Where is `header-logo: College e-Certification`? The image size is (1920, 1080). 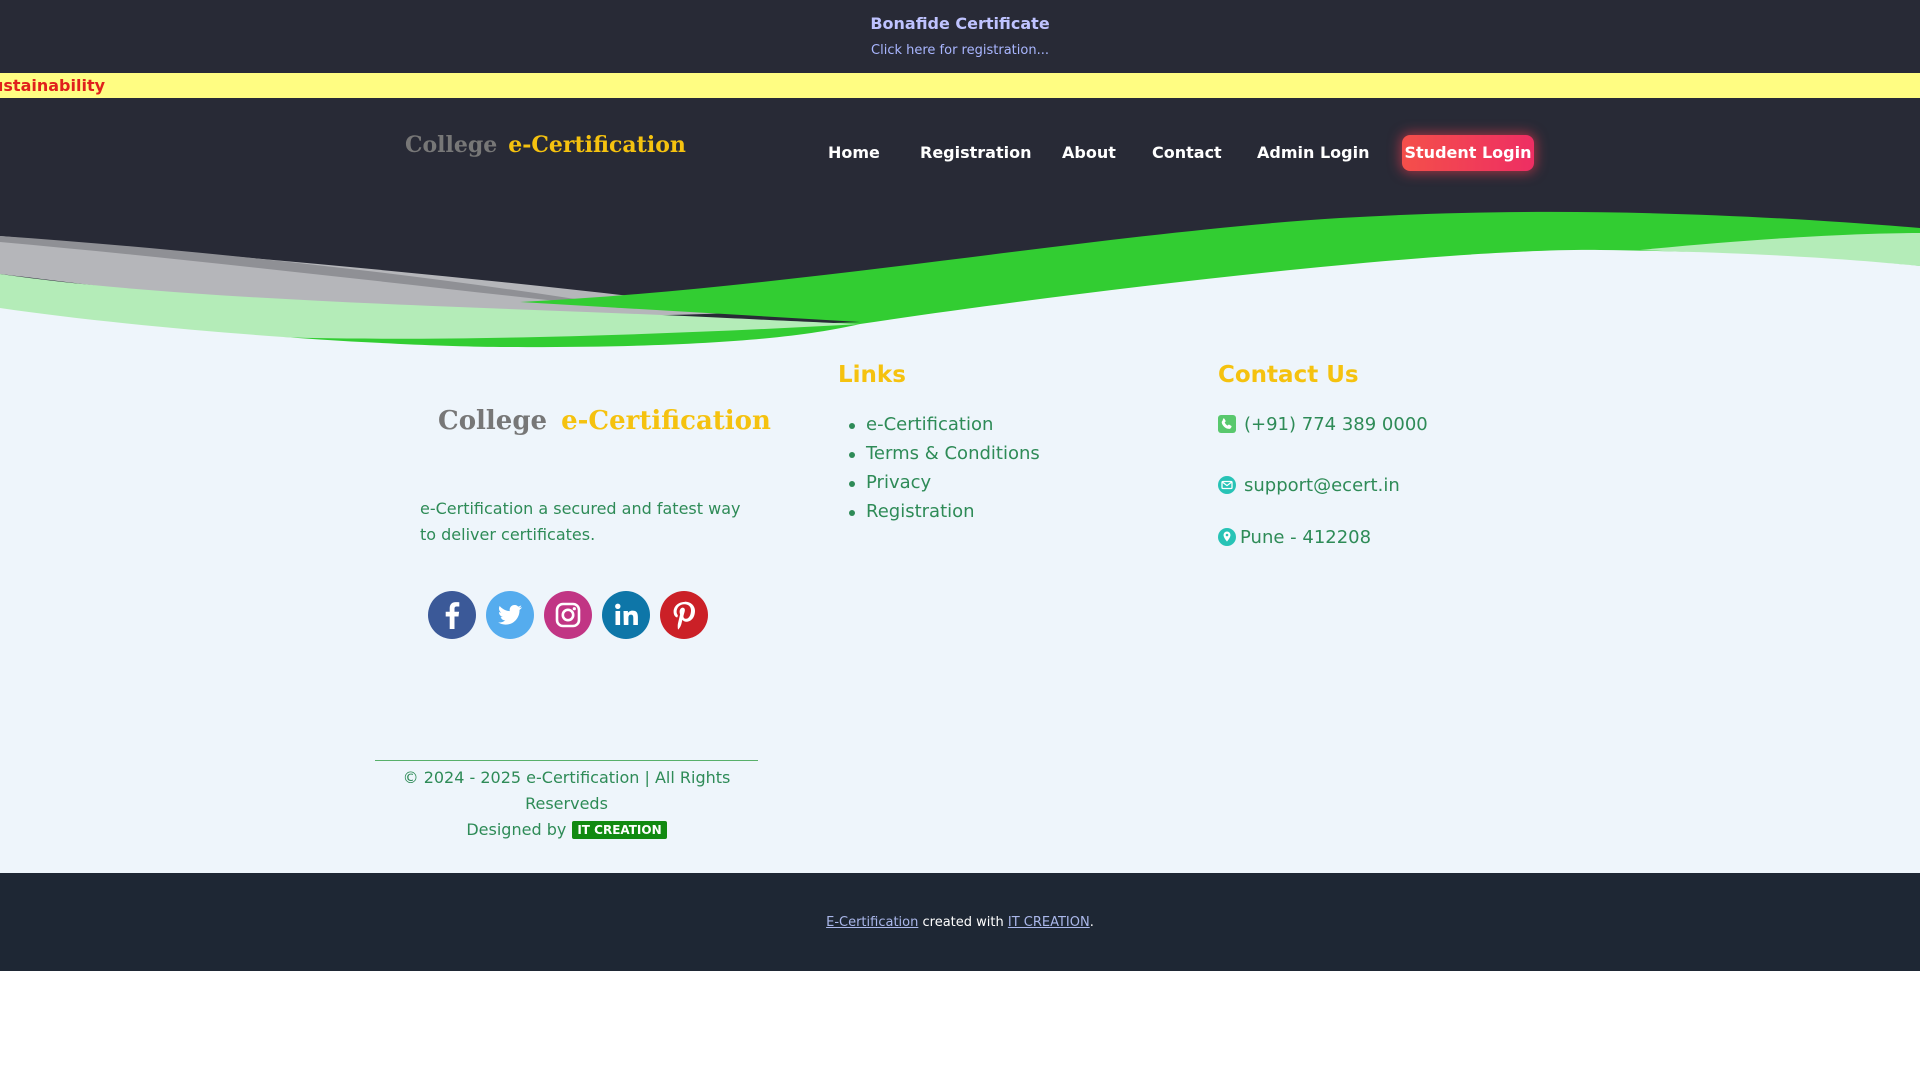
header-logo: College e-Certification is located at coordinates (545, 145).